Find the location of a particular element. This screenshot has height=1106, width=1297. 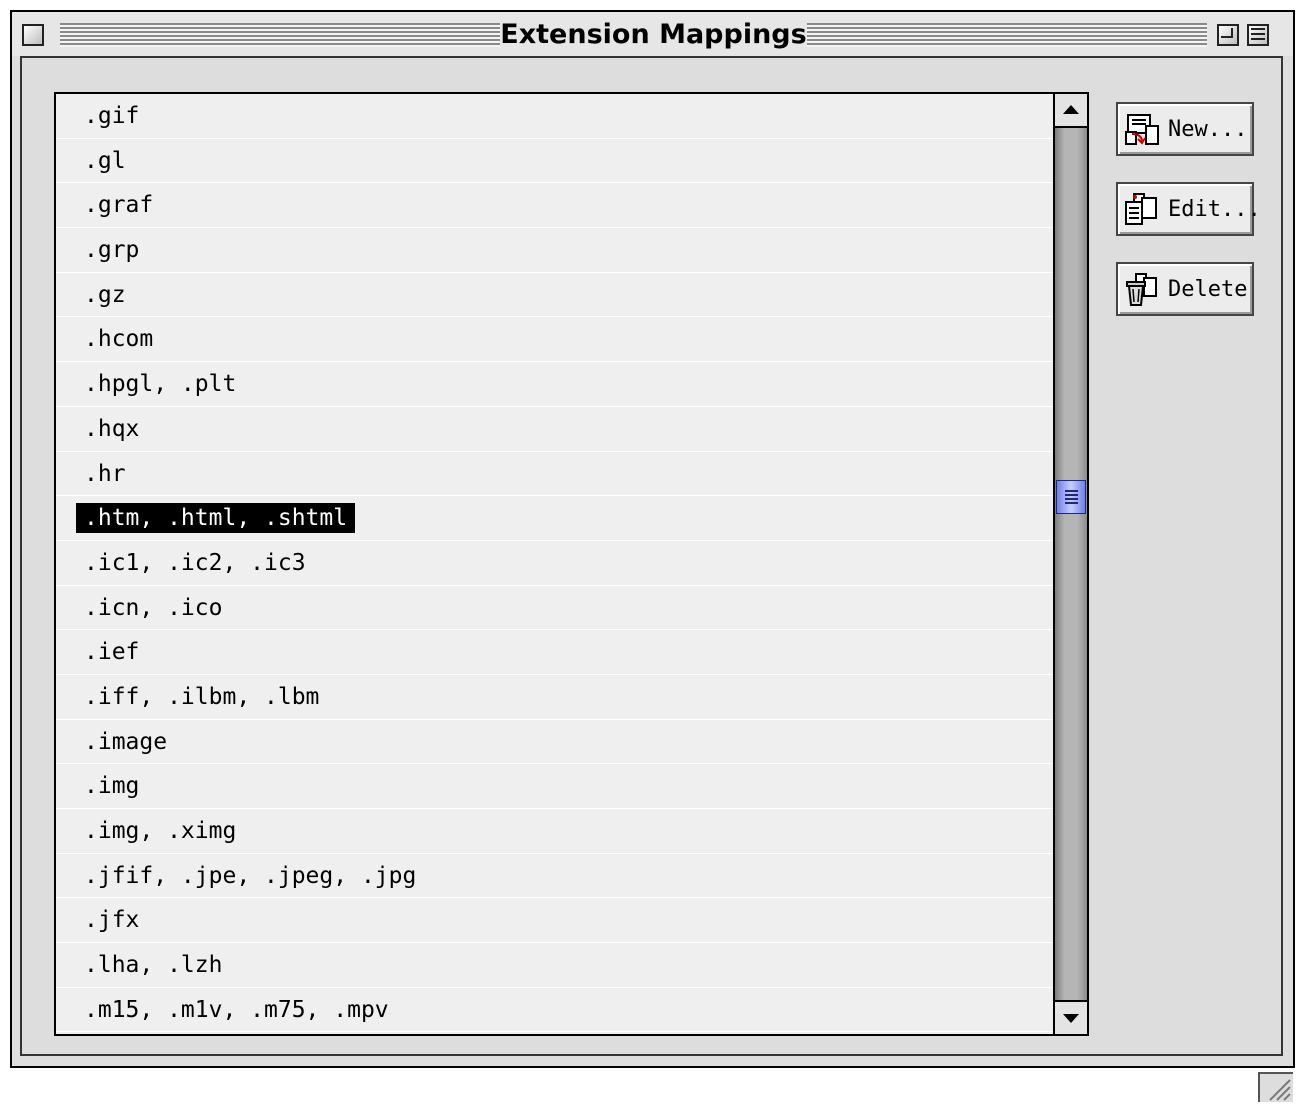

scroll-down-arrow-icon is located at coordinates (1071, 1017).